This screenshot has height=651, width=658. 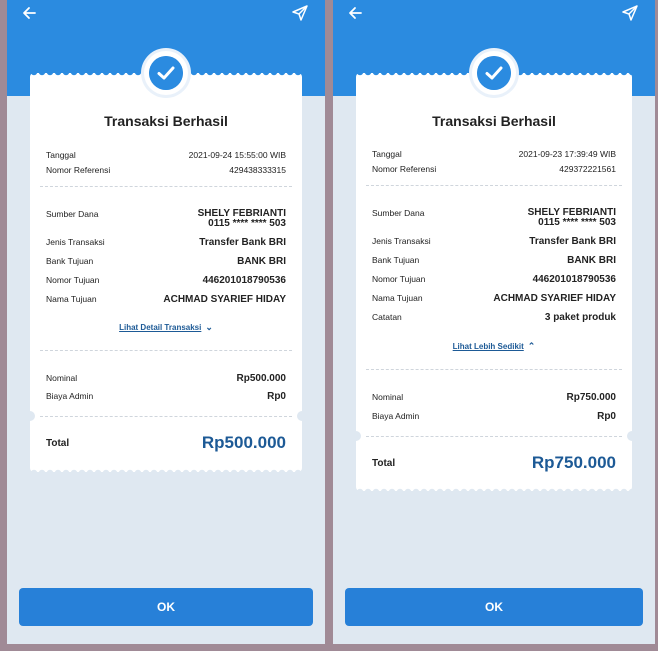 What do you see at coordinates (587, 169) in the screenshot?
I see `ref-value: 429372221561` at bounding box center [587, 169].